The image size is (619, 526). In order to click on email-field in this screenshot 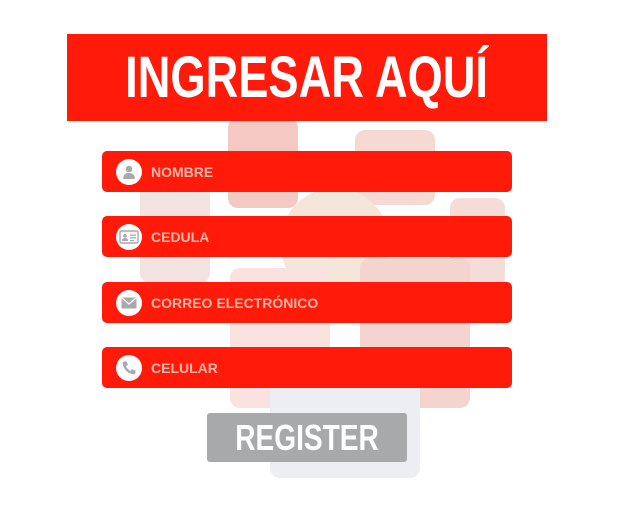, I will do `click(307, 302)`.